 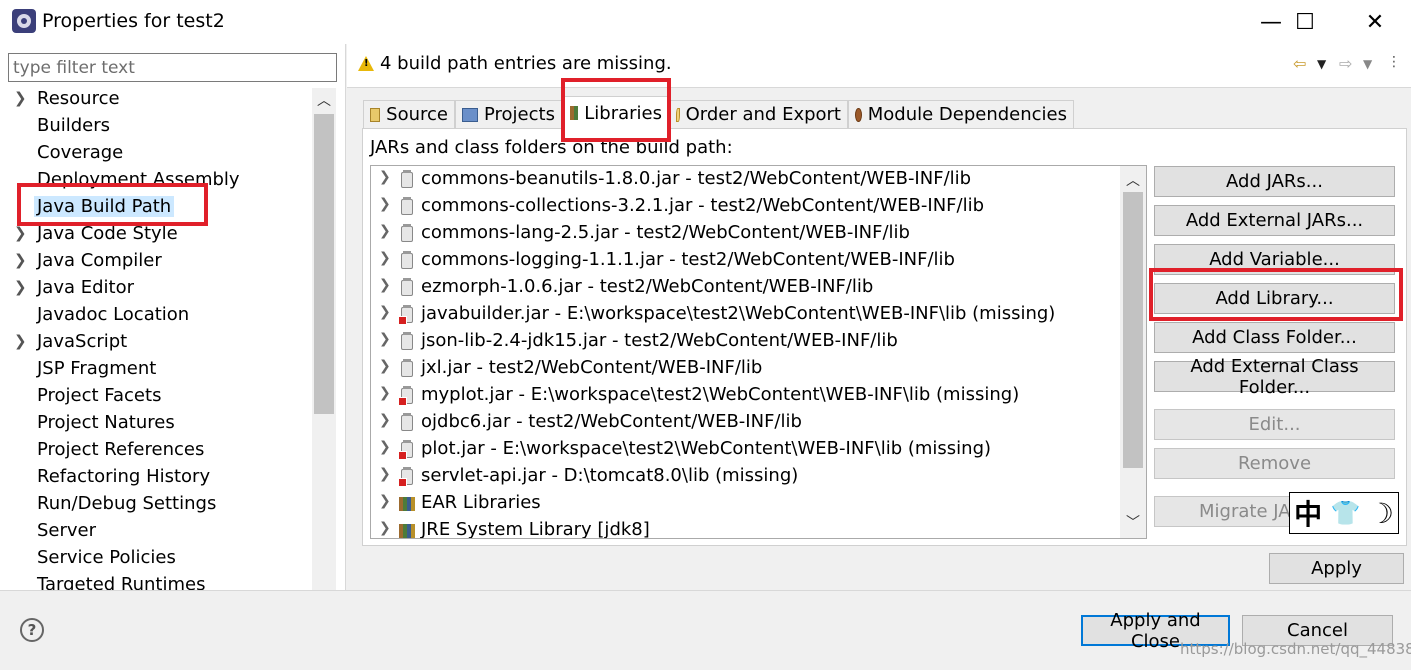 What do you see at coordinates (78, 98) in the screenshot?
I see `tree-item-label: Resource` at bounding box center [78, 98].